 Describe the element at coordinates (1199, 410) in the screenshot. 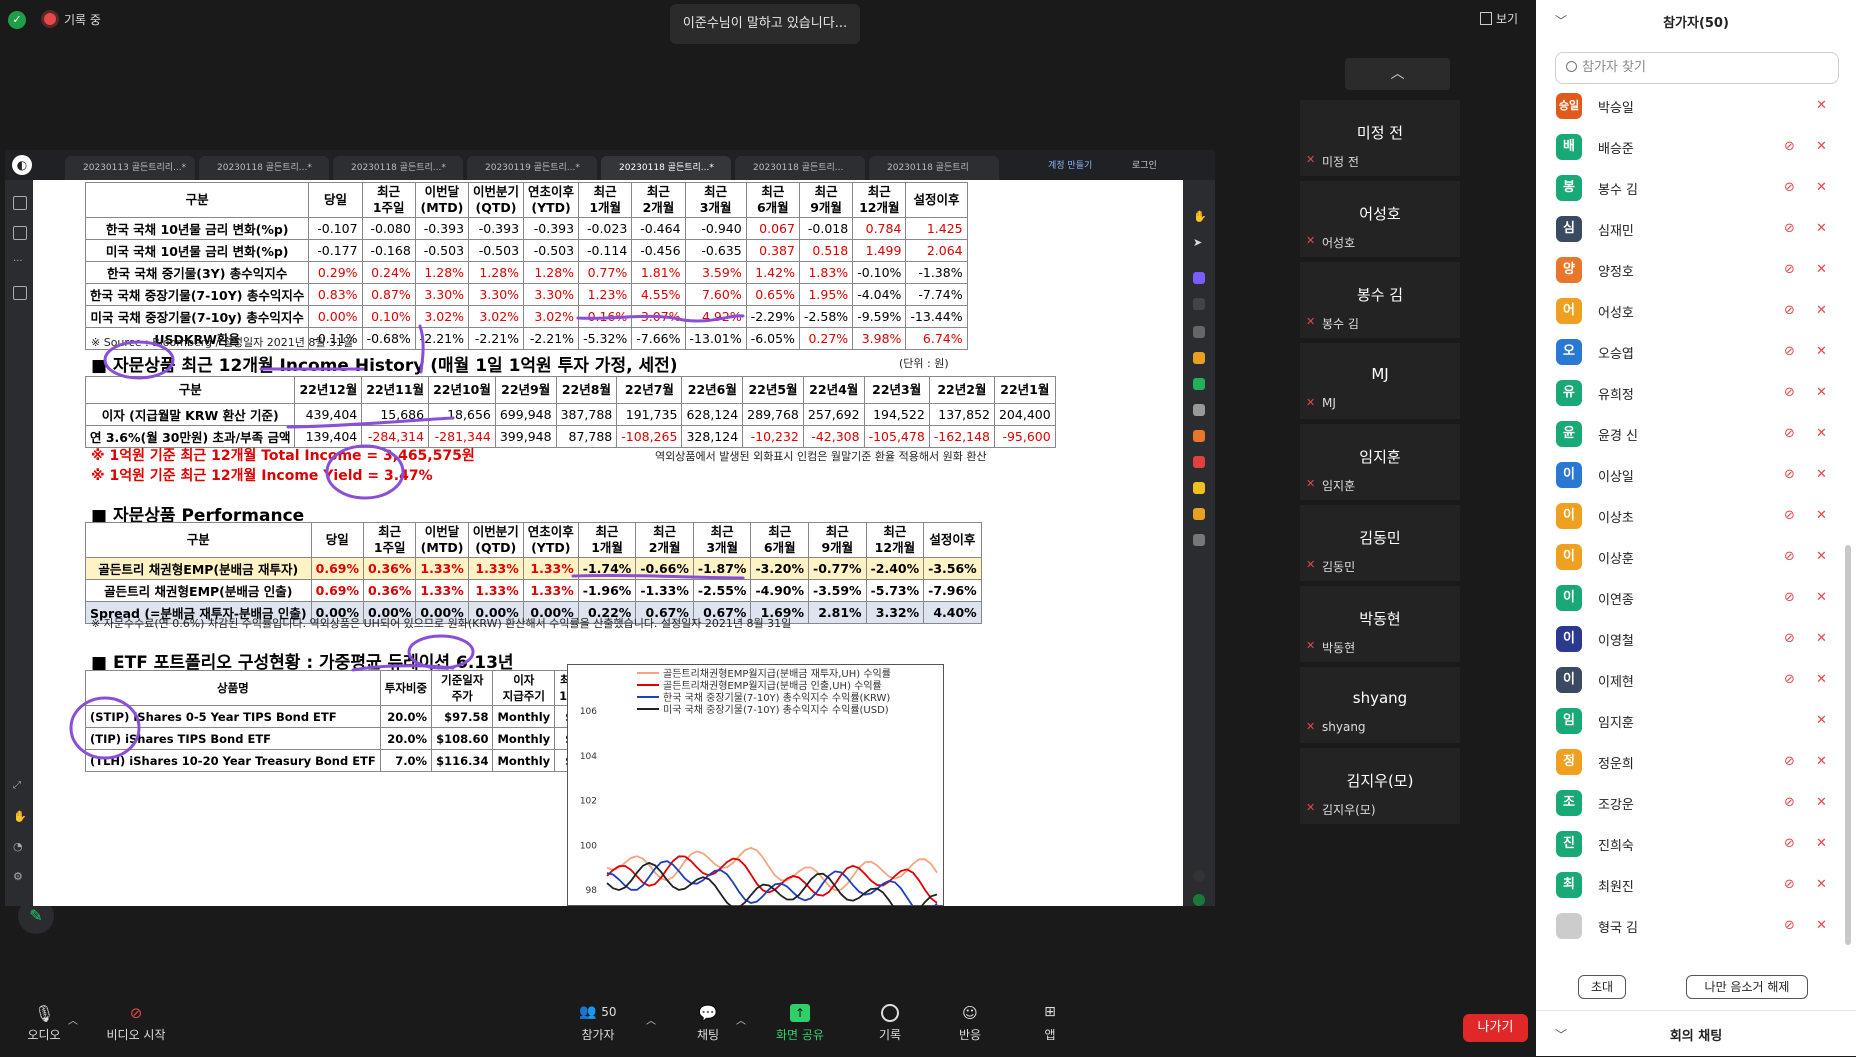

I see `eraser-icon` at that location.